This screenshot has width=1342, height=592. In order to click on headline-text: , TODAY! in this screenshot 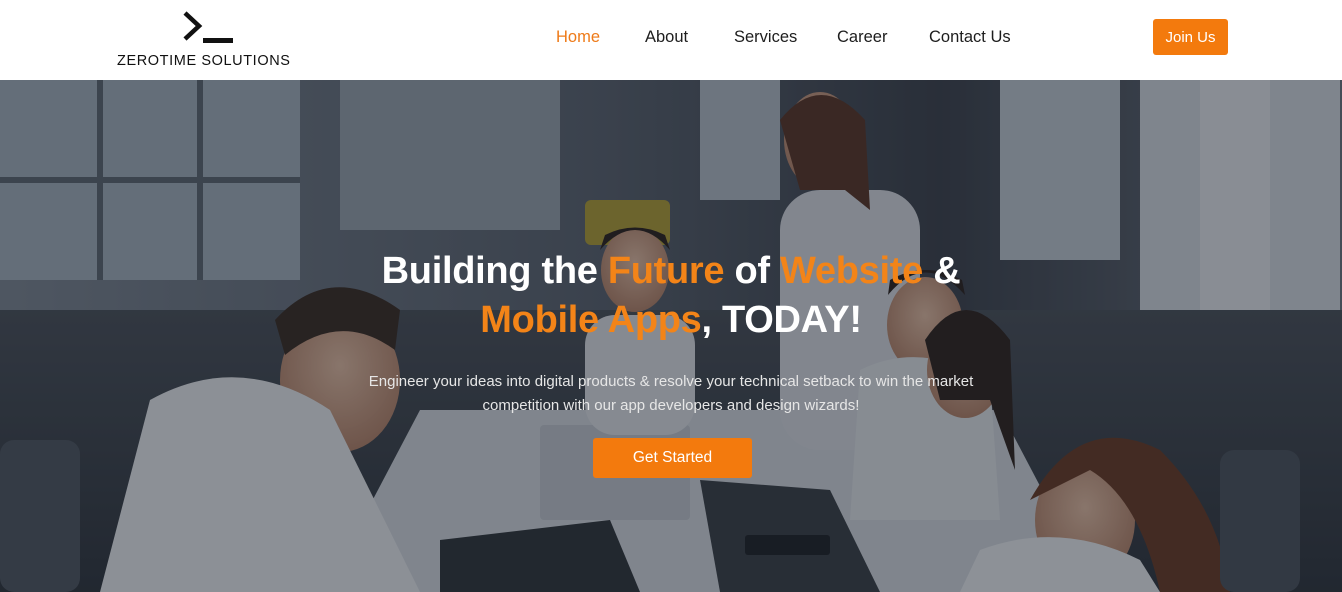, I will do `click(781, 320)`.